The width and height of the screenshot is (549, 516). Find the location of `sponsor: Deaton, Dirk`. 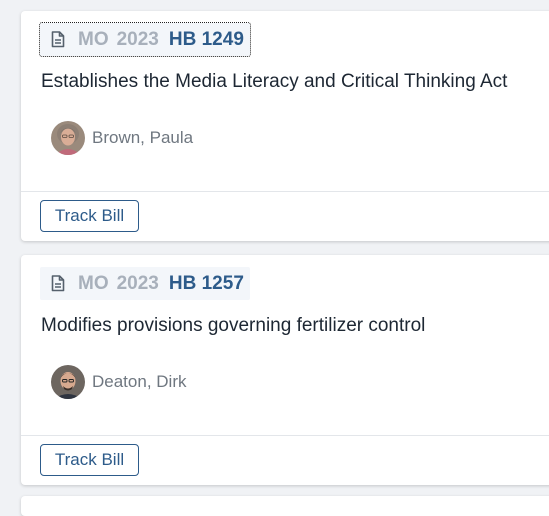

sponsor: Deaton, Dirk is located at coordinates (118, 382).